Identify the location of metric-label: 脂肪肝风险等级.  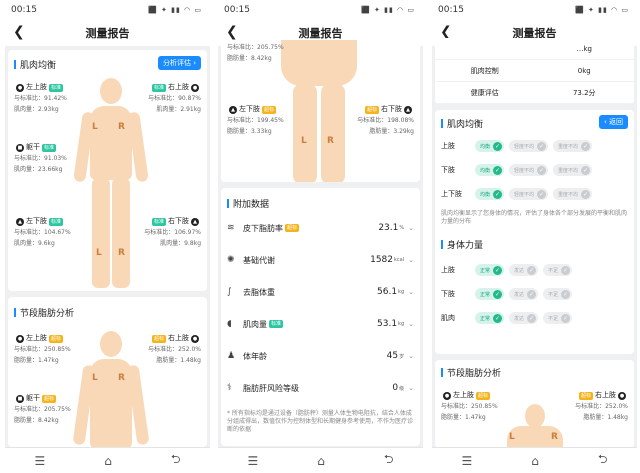
(271, 388).